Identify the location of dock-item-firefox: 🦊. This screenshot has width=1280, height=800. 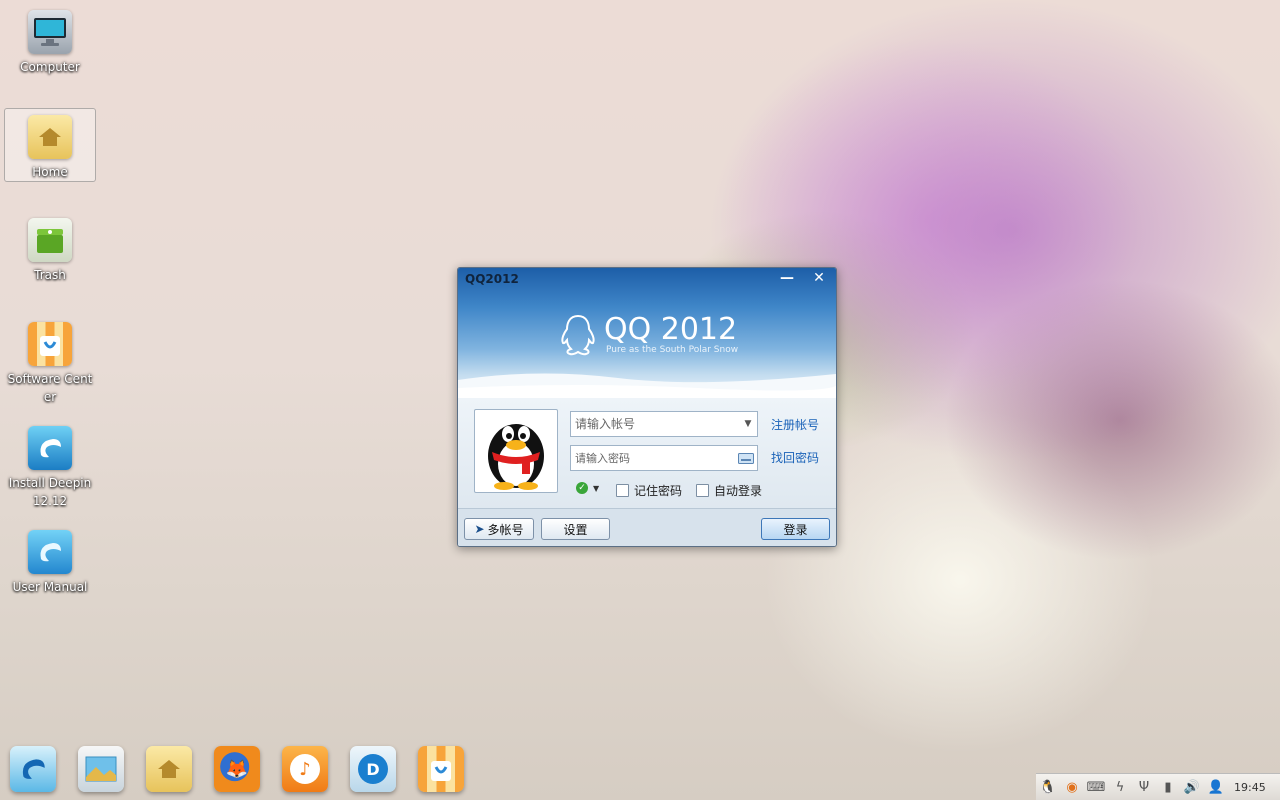
(237, 769).